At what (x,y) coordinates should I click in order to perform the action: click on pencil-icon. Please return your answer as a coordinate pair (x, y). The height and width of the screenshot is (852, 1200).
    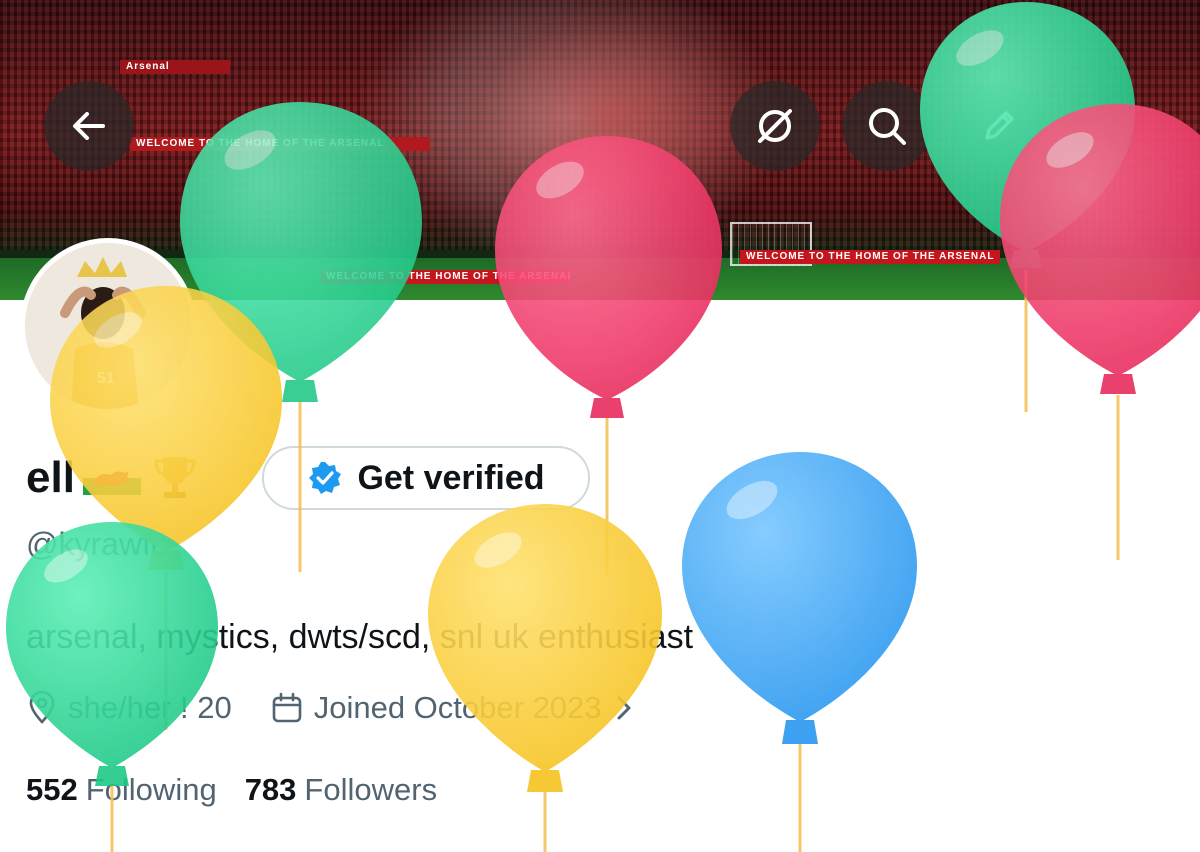
    Looking at the image, I should click on (999, 125).